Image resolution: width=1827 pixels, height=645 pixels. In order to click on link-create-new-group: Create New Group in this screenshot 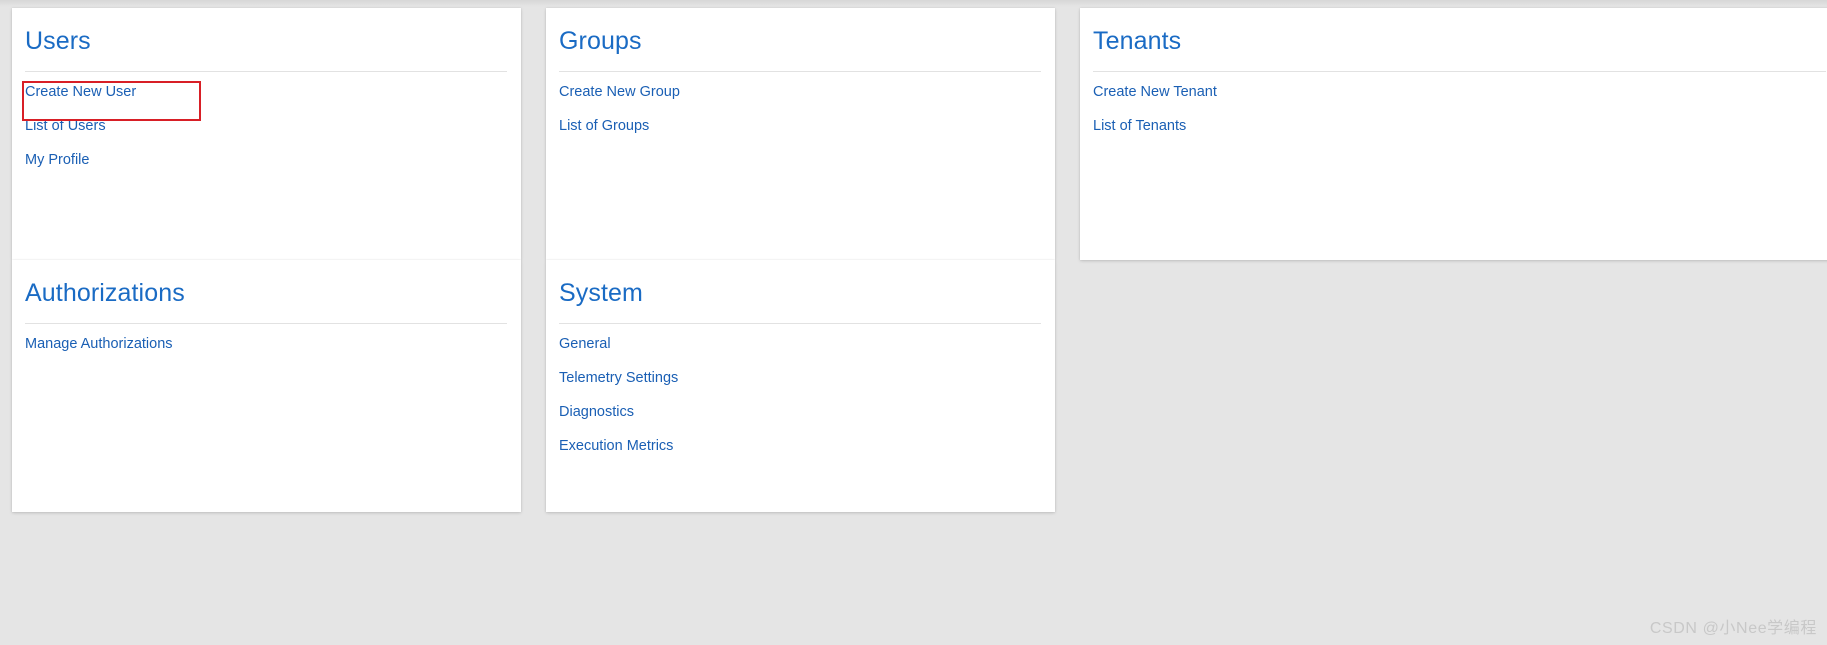, I will do `click(619, 92)`.